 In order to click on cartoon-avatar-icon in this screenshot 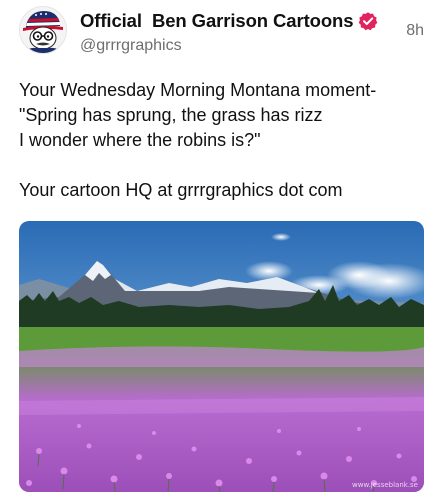, I will do `click(43, 30)`.